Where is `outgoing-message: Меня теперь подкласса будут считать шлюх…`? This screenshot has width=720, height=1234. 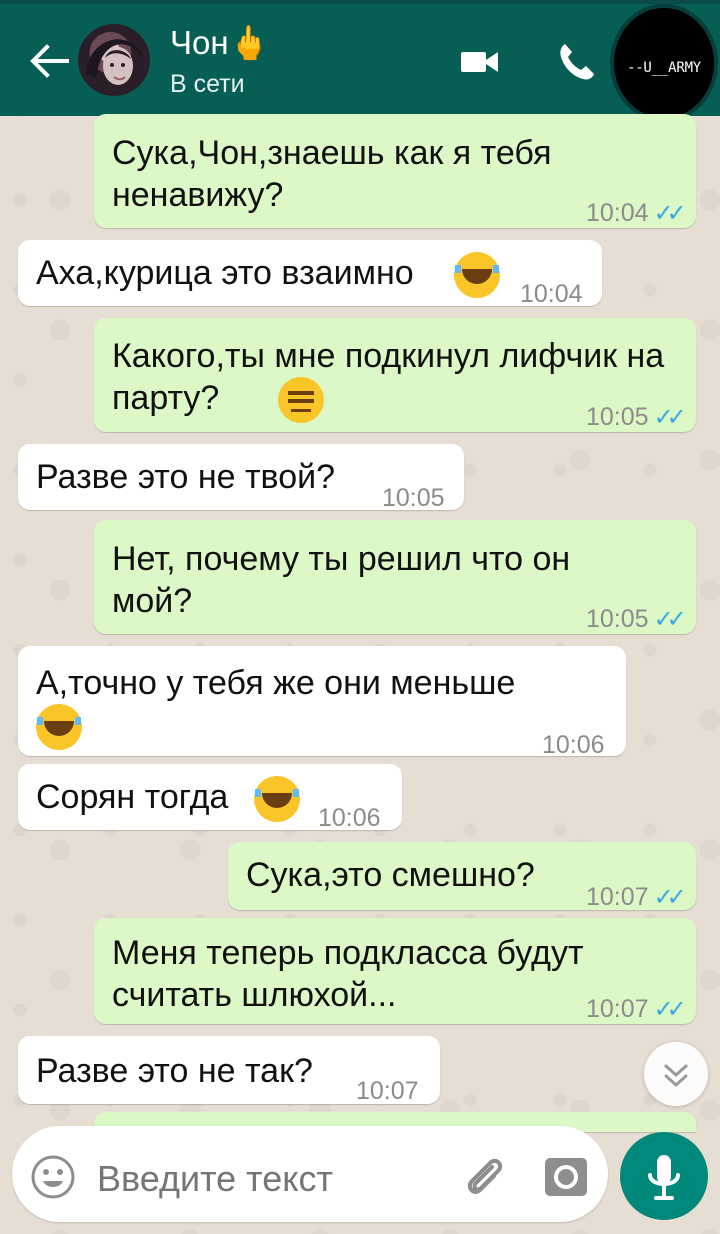 outgoing-message: Меня теперь подкласса будут считать шлюх… is located at coordinates (395, 971).